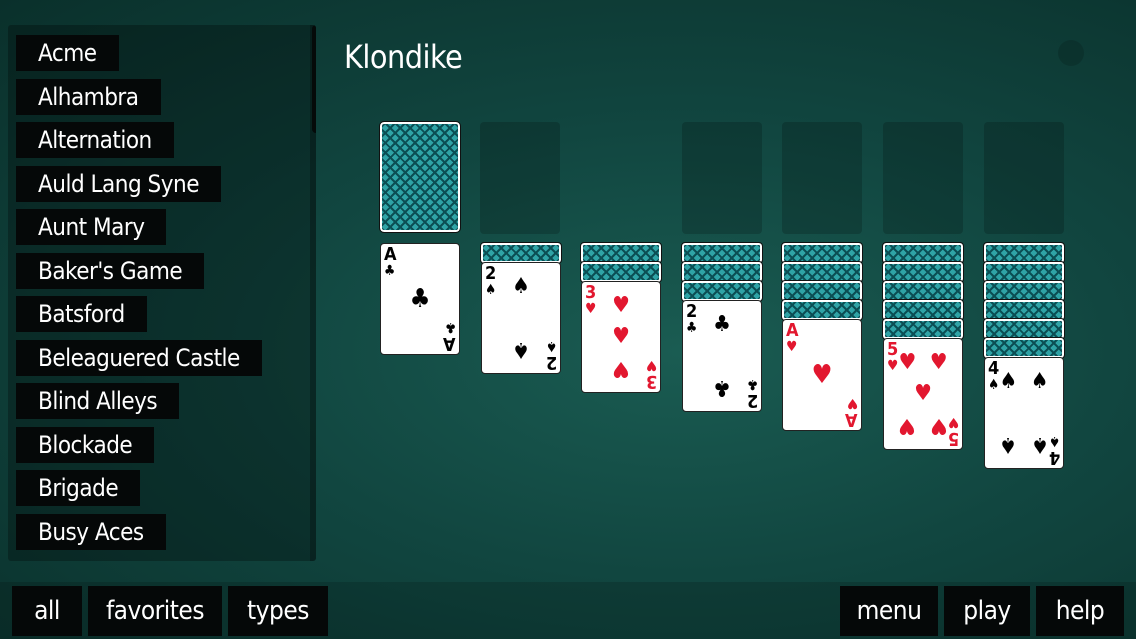 The height and width of the screenshot is (639, 1136). Describe the element at coordinates (520, 178) in the screenshot. I see `waste-slot` at that location.